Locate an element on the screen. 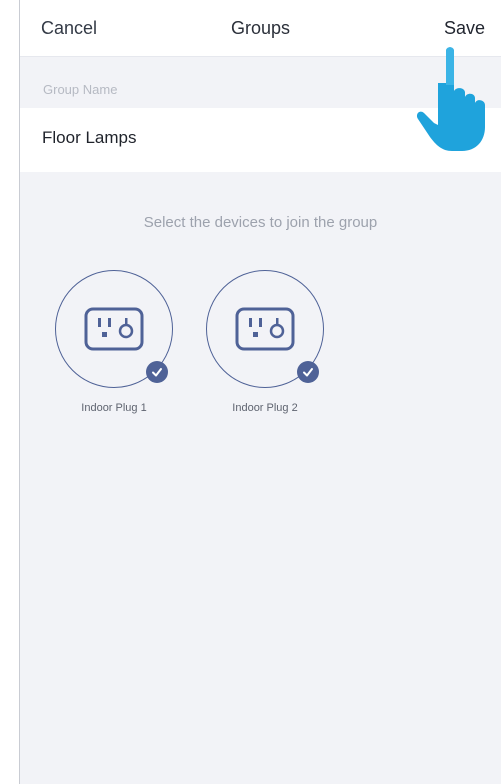 This screenshot has width=501, height=784. device-indoor-plug-2: Indoor Plug 2 is located at coordinates (265, 342).